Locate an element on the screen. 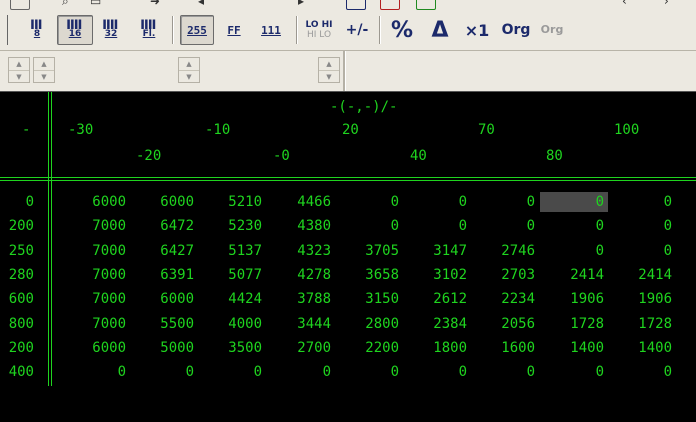  table-cell: 5500 is located at coordinates (164, 324).